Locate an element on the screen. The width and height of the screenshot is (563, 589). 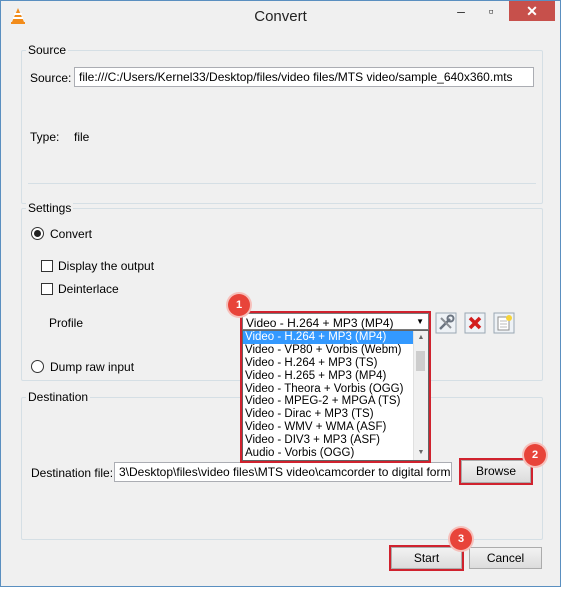
deinterlace-checkbox is located at coordinates (47, 289).